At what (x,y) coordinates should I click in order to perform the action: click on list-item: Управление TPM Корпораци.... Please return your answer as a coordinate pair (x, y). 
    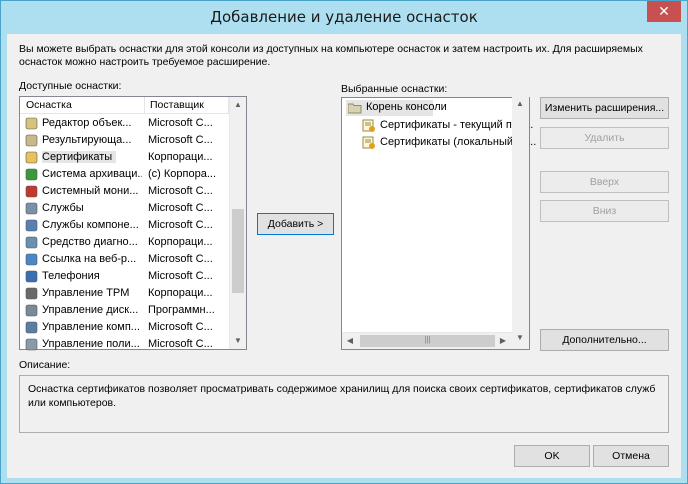
    Looking at the image, I should click on (124, 293).